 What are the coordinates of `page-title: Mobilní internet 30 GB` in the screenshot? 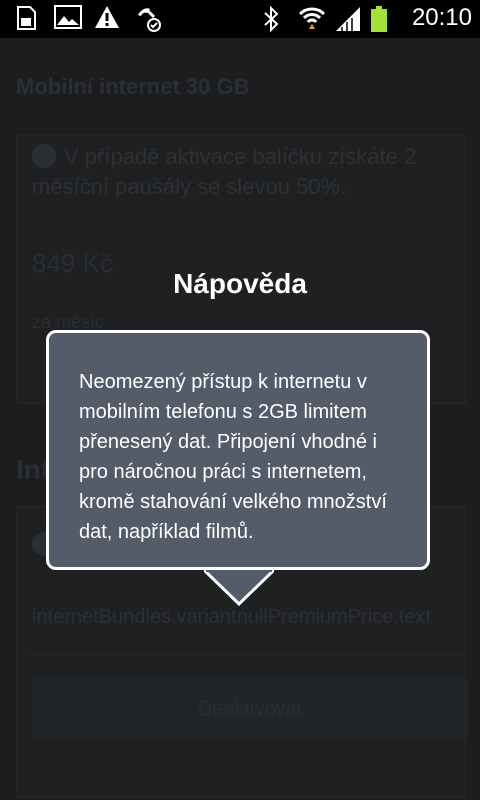 It's located at (133, 86).